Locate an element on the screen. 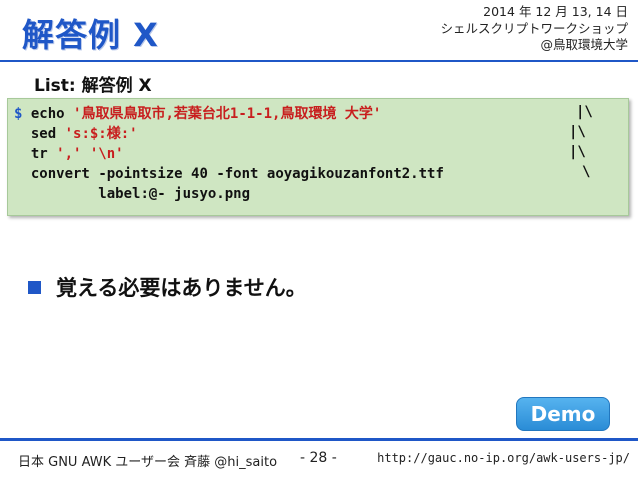 This screenshot has width=638, height=479. slide-title: 解答例 X is located at coordinates (90, 35).